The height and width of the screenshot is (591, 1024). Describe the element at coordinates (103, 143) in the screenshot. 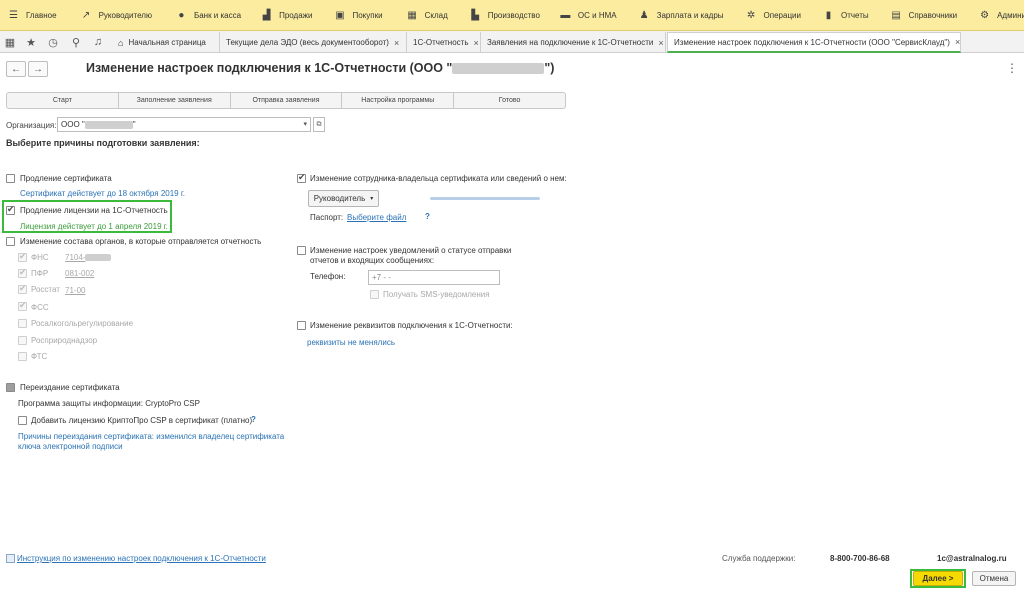

I see `section-title: Выберите причины подготовки заявления:` at that location.